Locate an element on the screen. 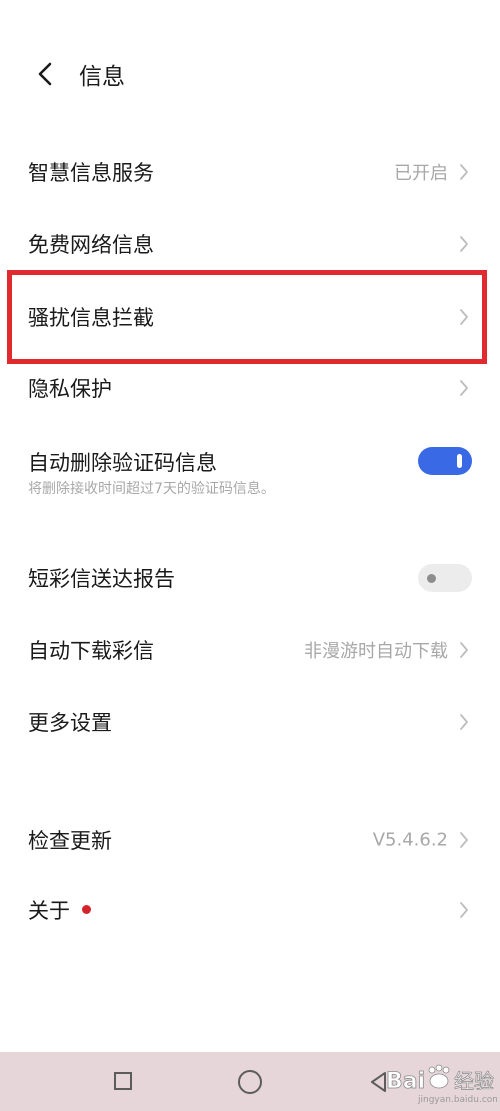 This screenshot has height=1111, width=500. setting-label: 自动删除验证码信息 is located at coordinates (122, 463).